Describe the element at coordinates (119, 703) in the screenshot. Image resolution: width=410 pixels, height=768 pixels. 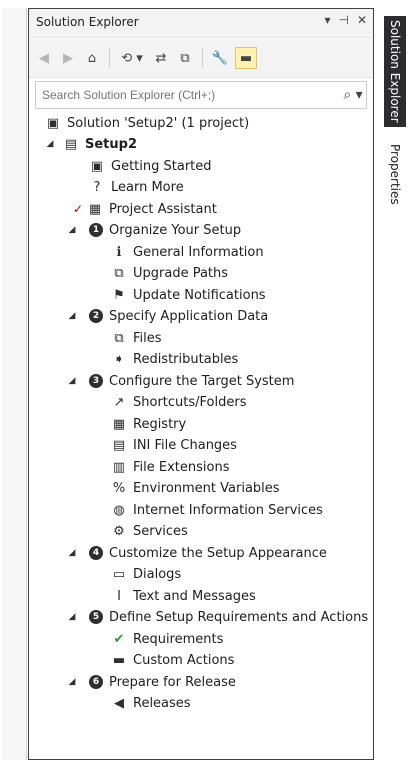
I see `release-icon: ◀` at that location.